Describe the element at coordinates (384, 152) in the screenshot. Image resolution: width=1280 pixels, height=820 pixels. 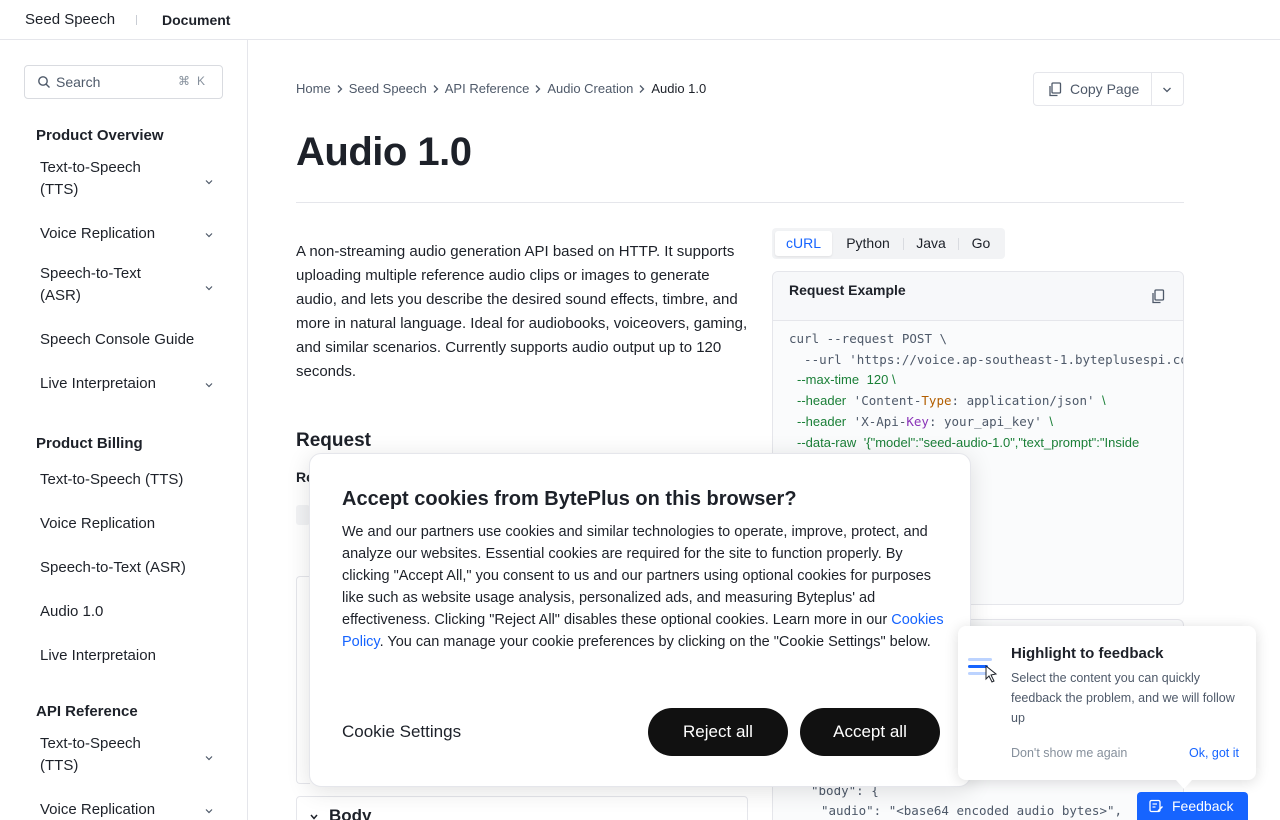
I see `page-title: Audio 1.0` at that location.